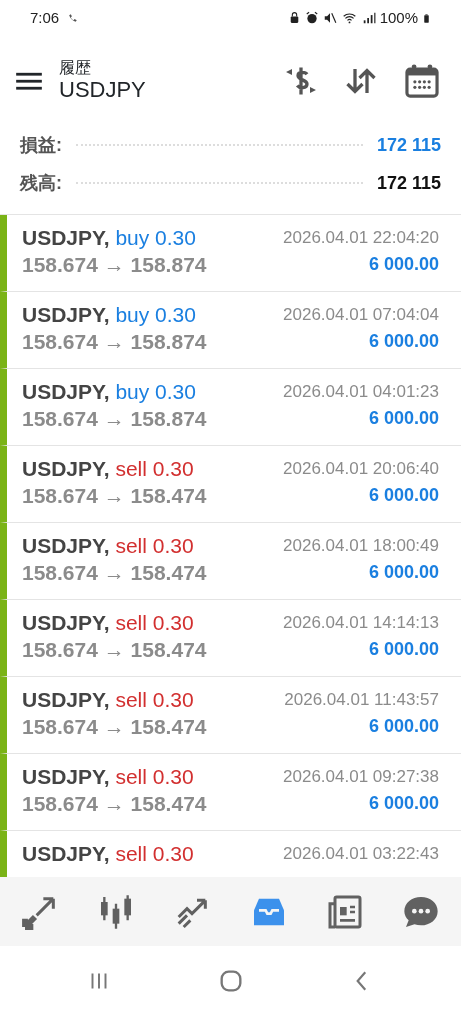 Image resolution: width=461 pixels, height=1024 pixels. Describe the element at coordinates (329, 18) in the screenshot. I see `mute-icon` at that location.